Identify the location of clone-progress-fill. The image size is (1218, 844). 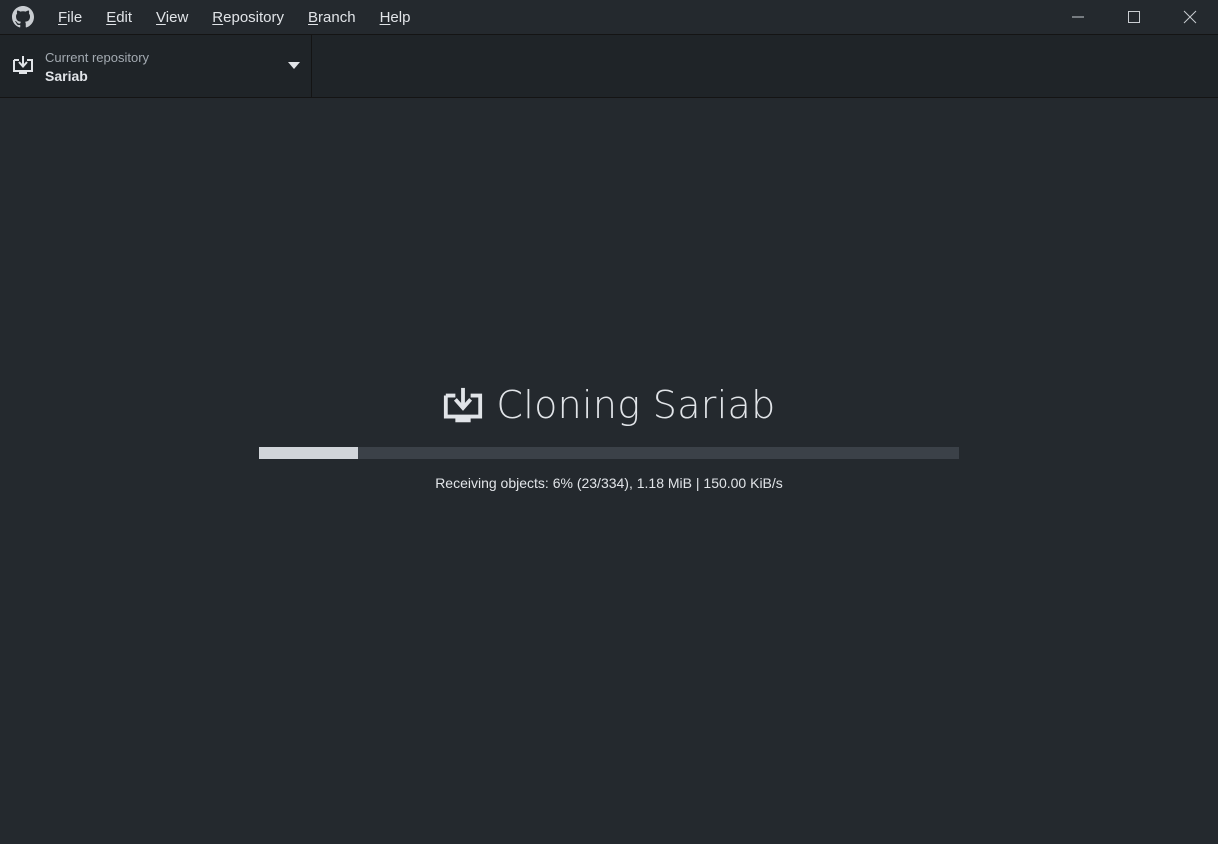
(309, 453).